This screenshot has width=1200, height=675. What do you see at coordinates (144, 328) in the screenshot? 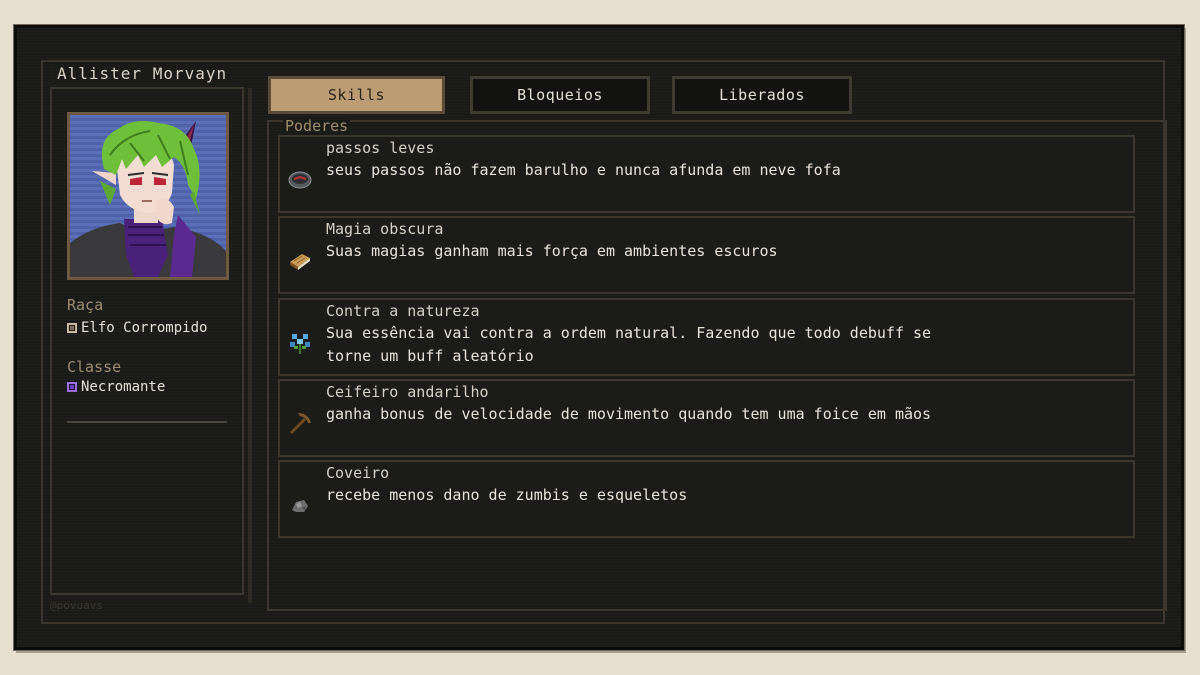
I see `race-value-text: Elfo Corrompido` at bounding box center [144, 328].